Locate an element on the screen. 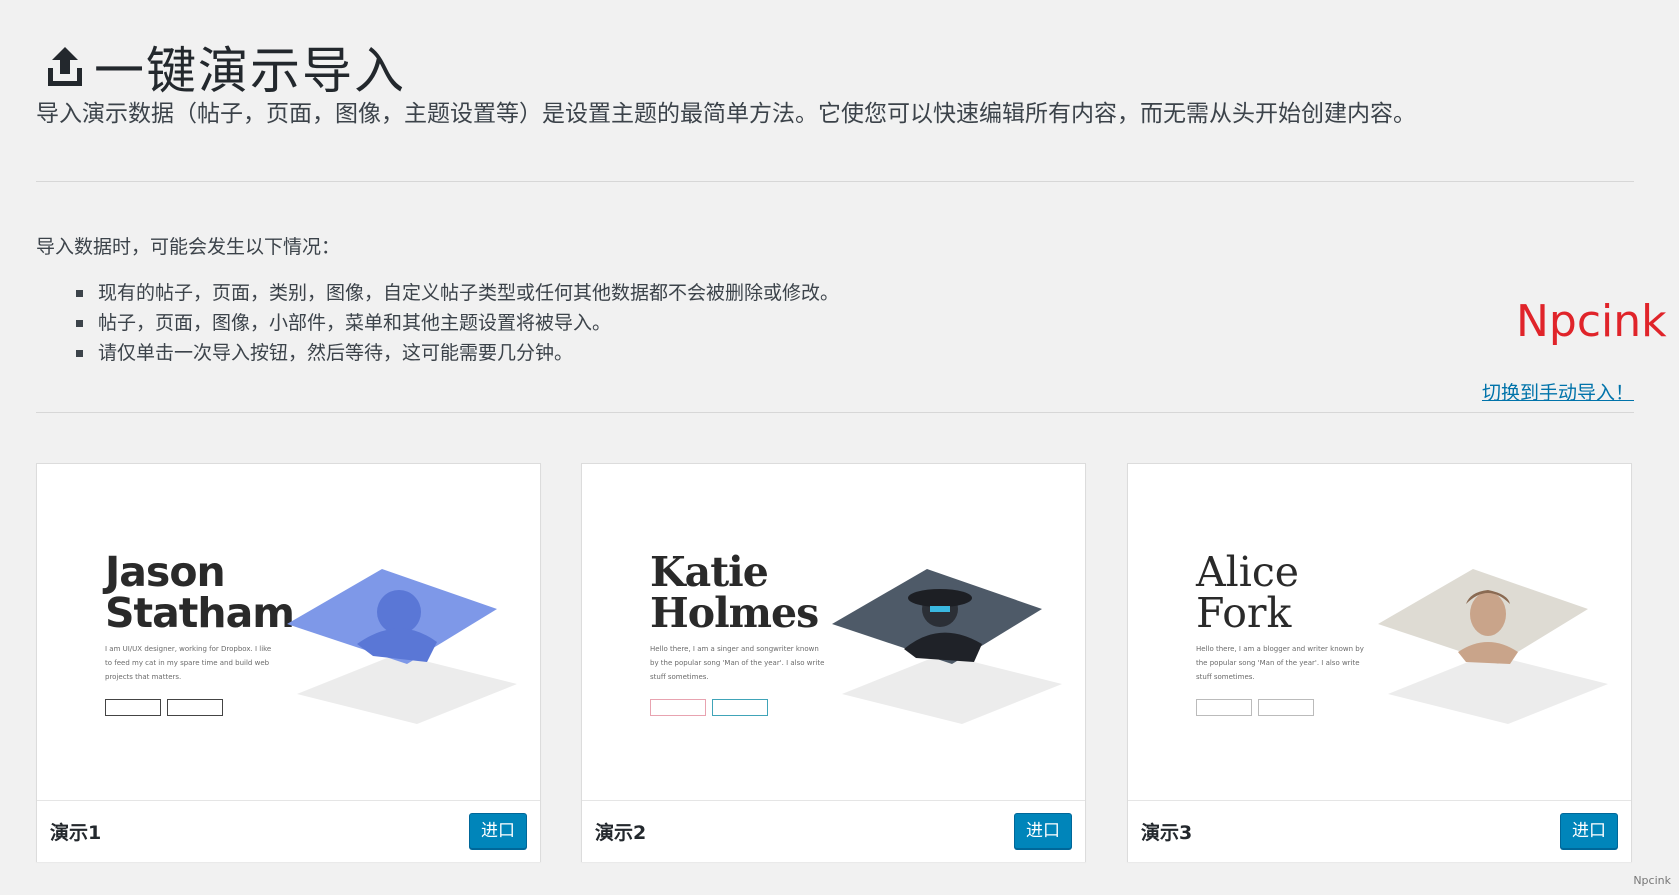 Image resolution: width=1679 pixels, height=895 pixels. notice-item: 请仅单击一次导入按钮，然后等待，这可能需要几分钟。 is located at coordinates (457, 353).